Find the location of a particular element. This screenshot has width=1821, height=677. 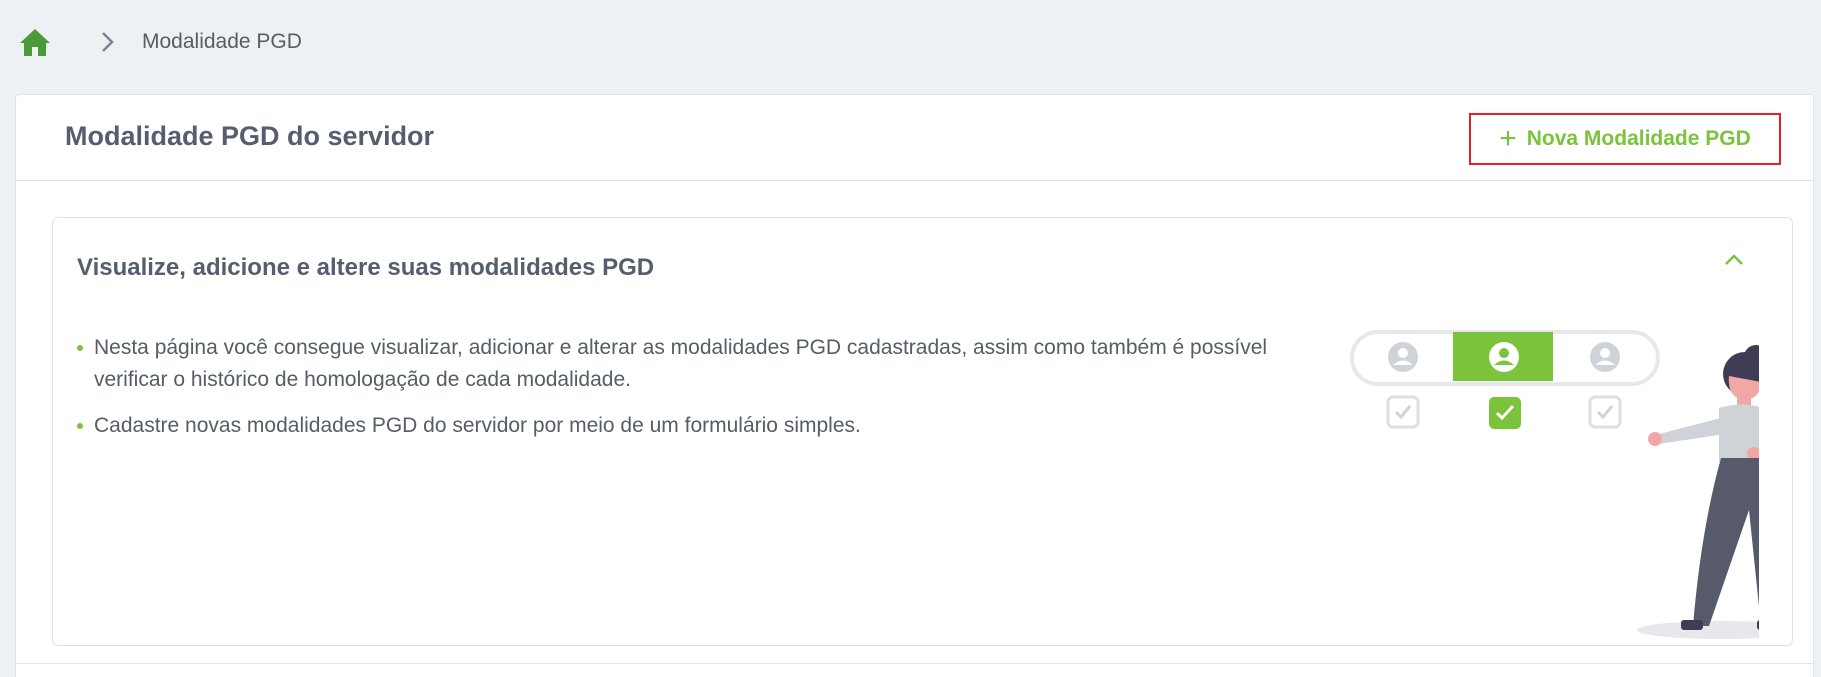

plus-icon: + is located at coordinates (1508, 138).